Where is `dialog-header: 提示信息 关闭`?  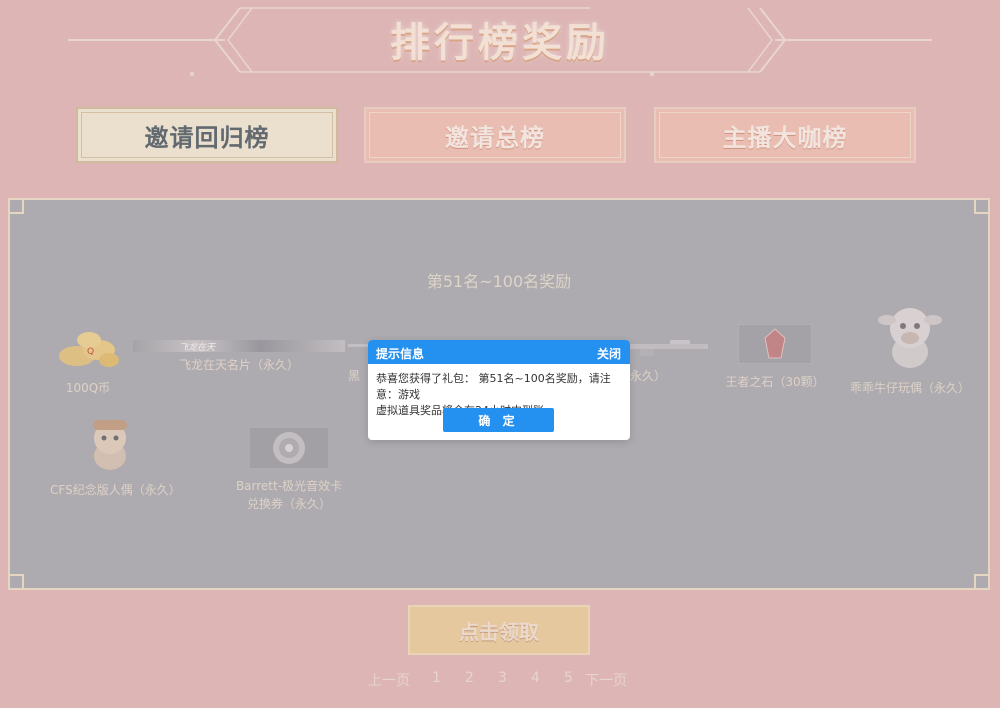 dialog-header: 提示信息 关闭 is located at coordinates (499, 352).